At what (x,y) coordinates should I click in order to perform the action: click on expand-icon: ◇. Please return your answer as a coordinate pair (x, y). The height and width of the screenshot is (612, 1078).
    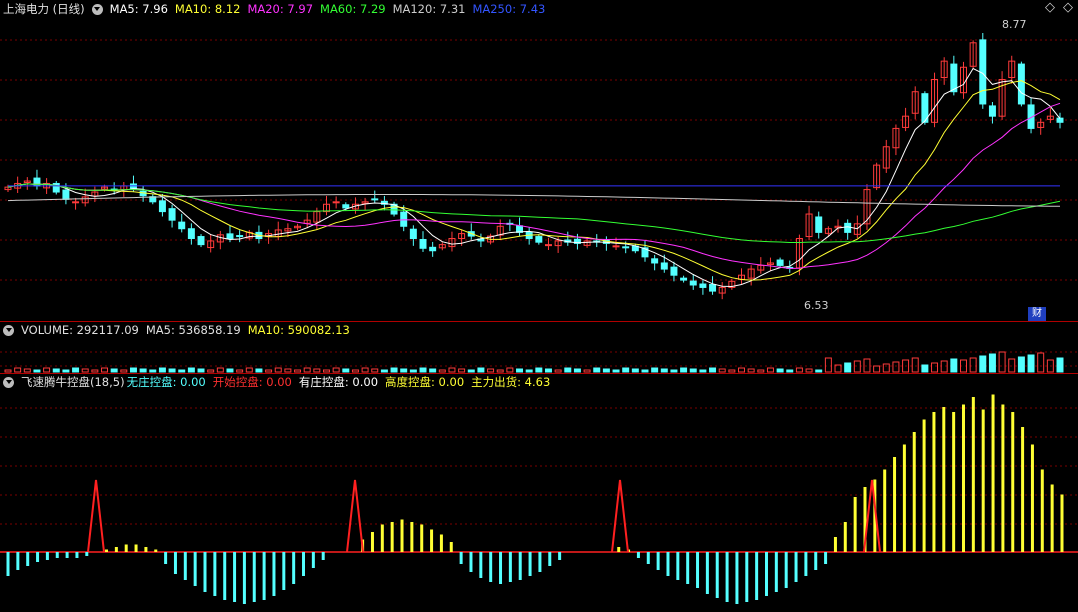
    Looking at the image, I should click on (1050, 7).